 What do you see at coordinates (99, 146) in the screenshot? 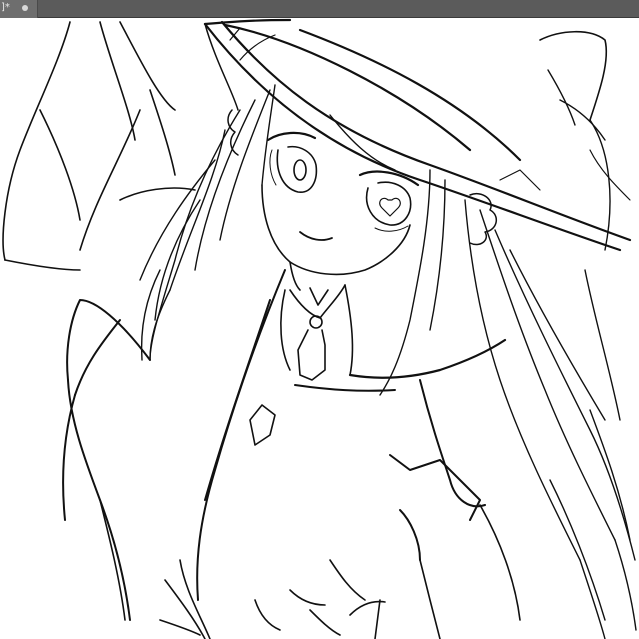
I see `hat-bow` at bounding box center [99, 146].